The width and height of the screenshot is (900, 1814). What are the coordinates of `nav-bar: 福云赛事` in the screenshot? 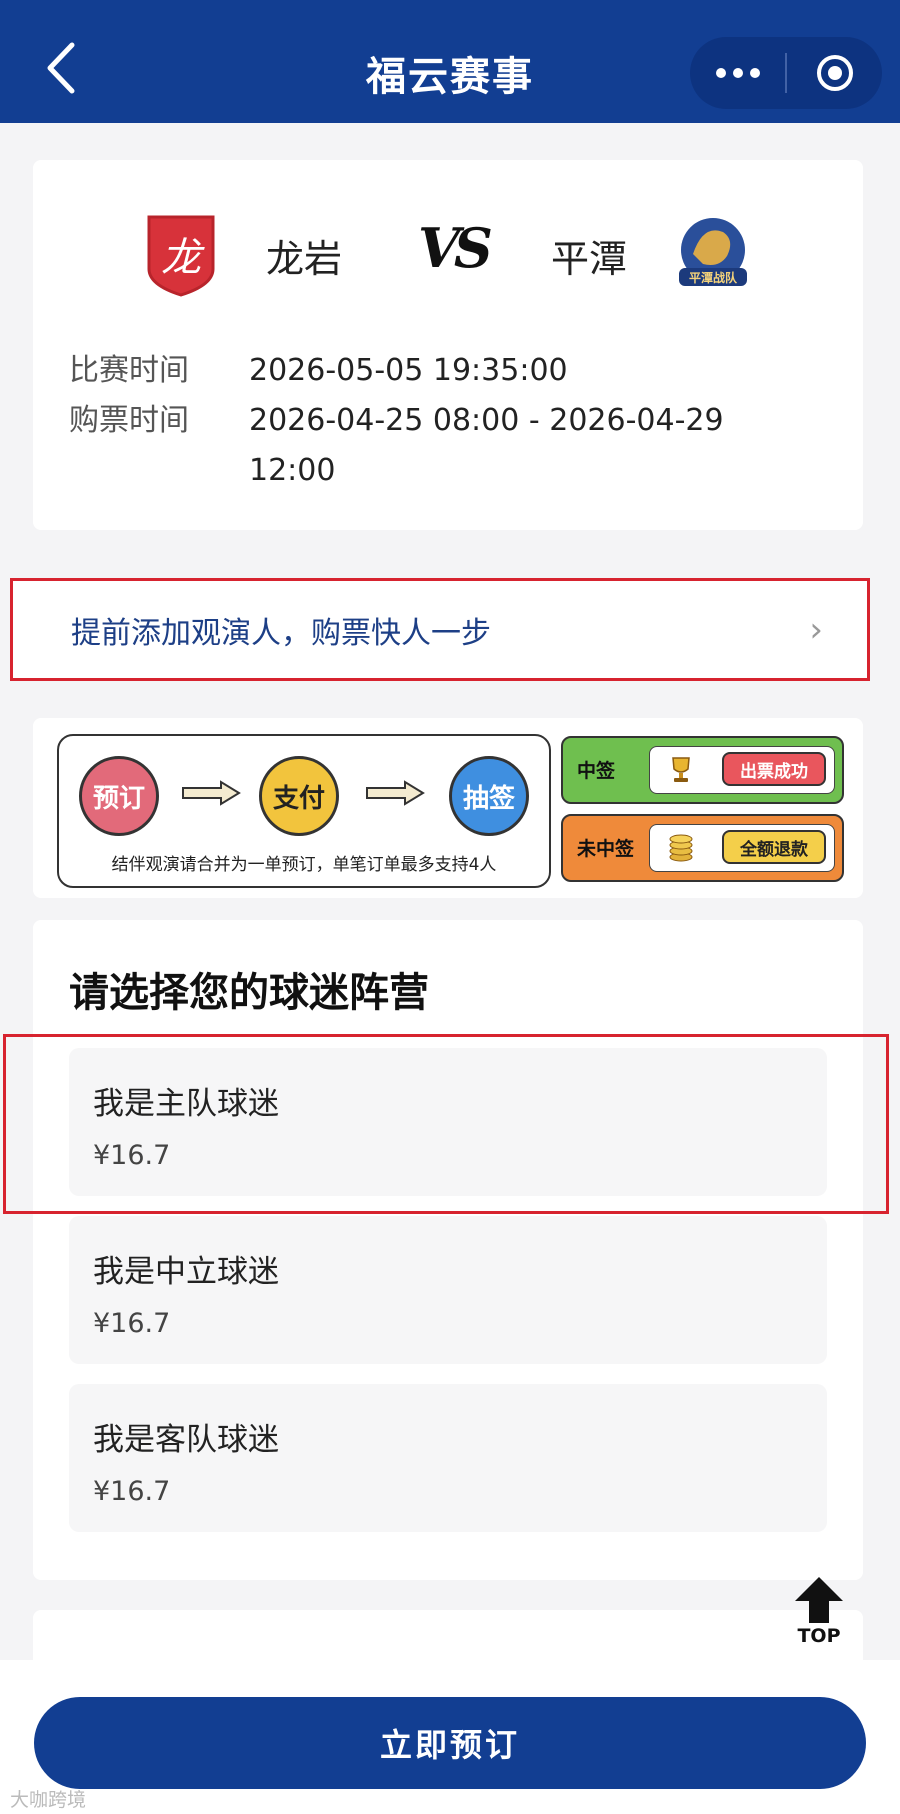 It's located at (450, 61).